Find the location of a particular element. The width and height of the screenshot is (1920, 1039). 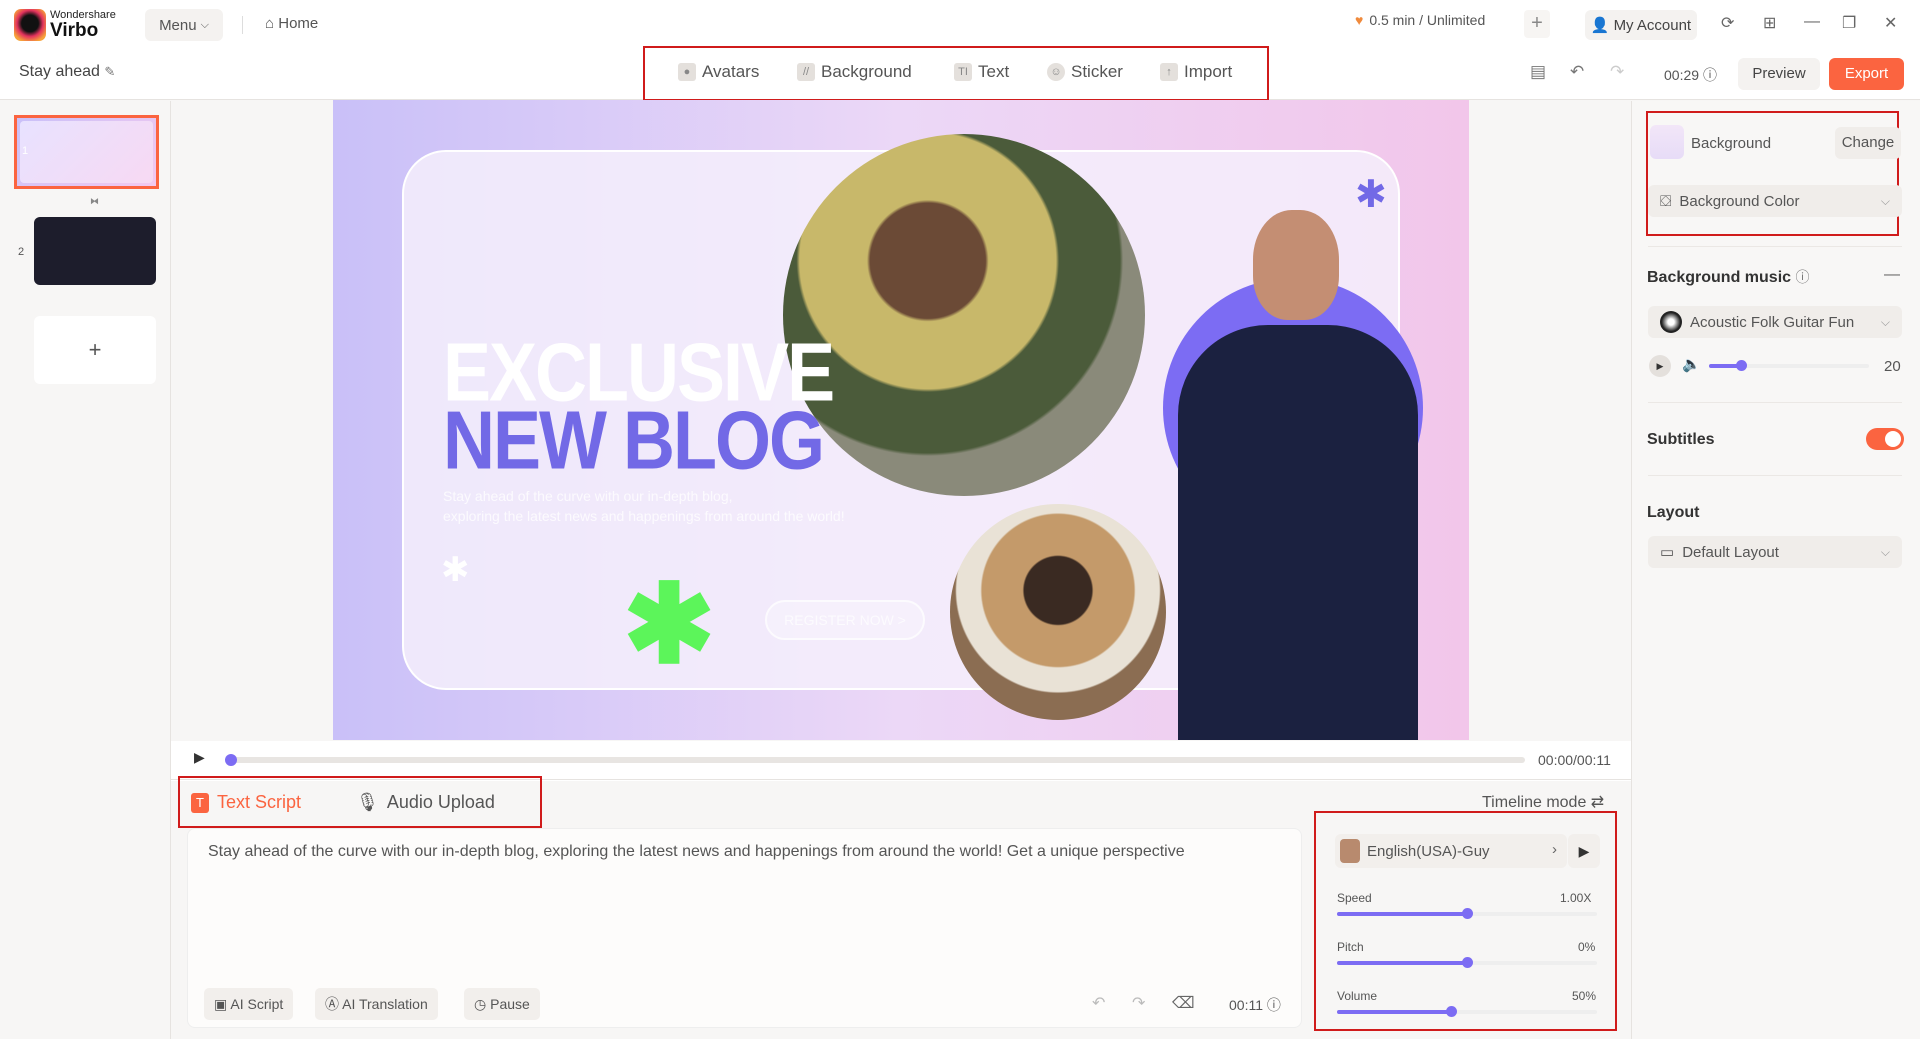

subtitles-toggle is located at coordinates (1885, 439).